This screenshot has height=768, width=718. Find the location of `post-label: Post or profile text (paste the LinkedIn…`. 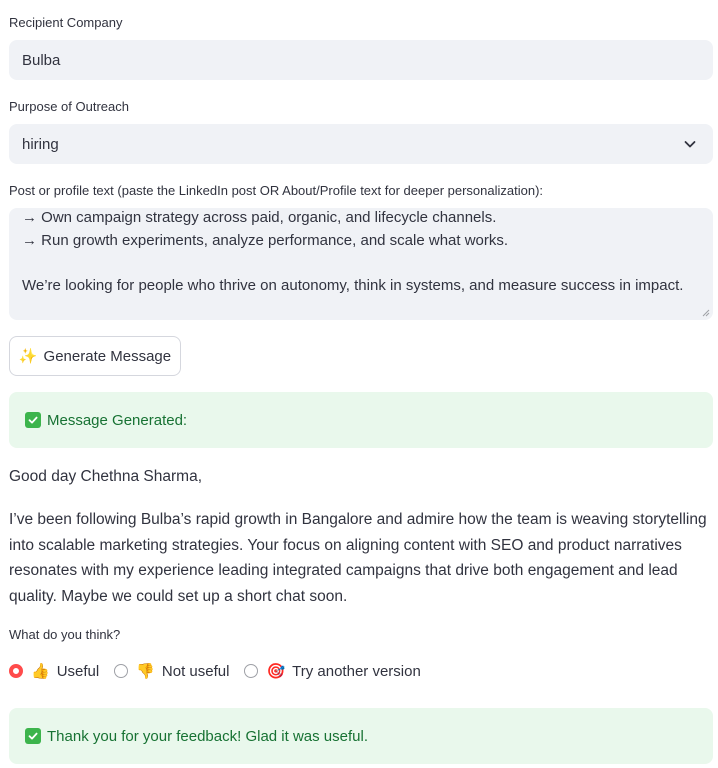

post-label: Post or profile text (paste the LinkedIn… is located at coordinates (276, 190).